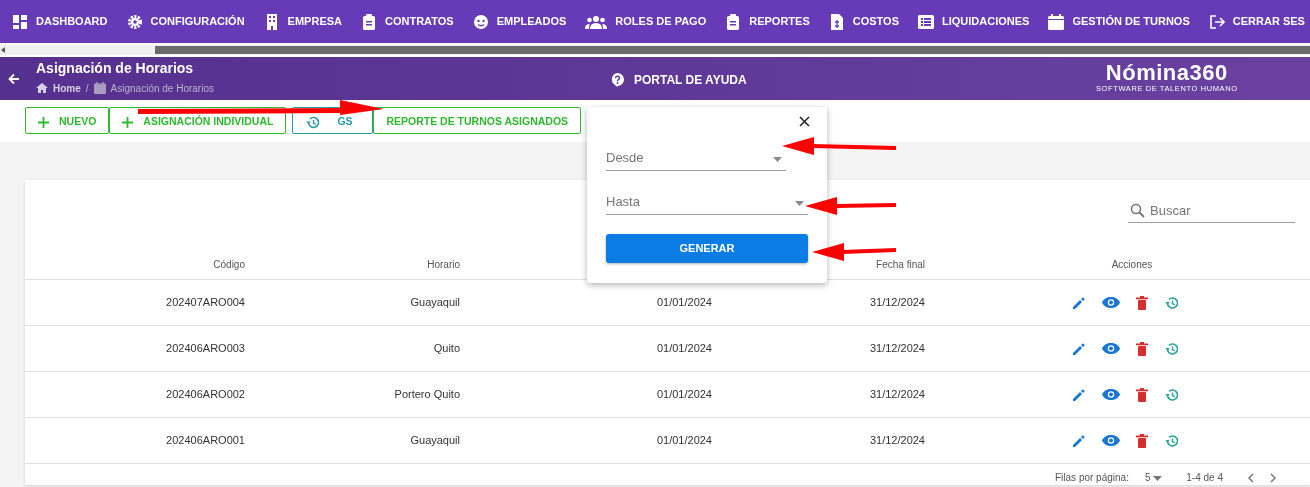 The image size is (1310, 487). What do you see at coordinates (42, 88) in the screenshot?
I see `home-icon` at bounding box center [42, 88].